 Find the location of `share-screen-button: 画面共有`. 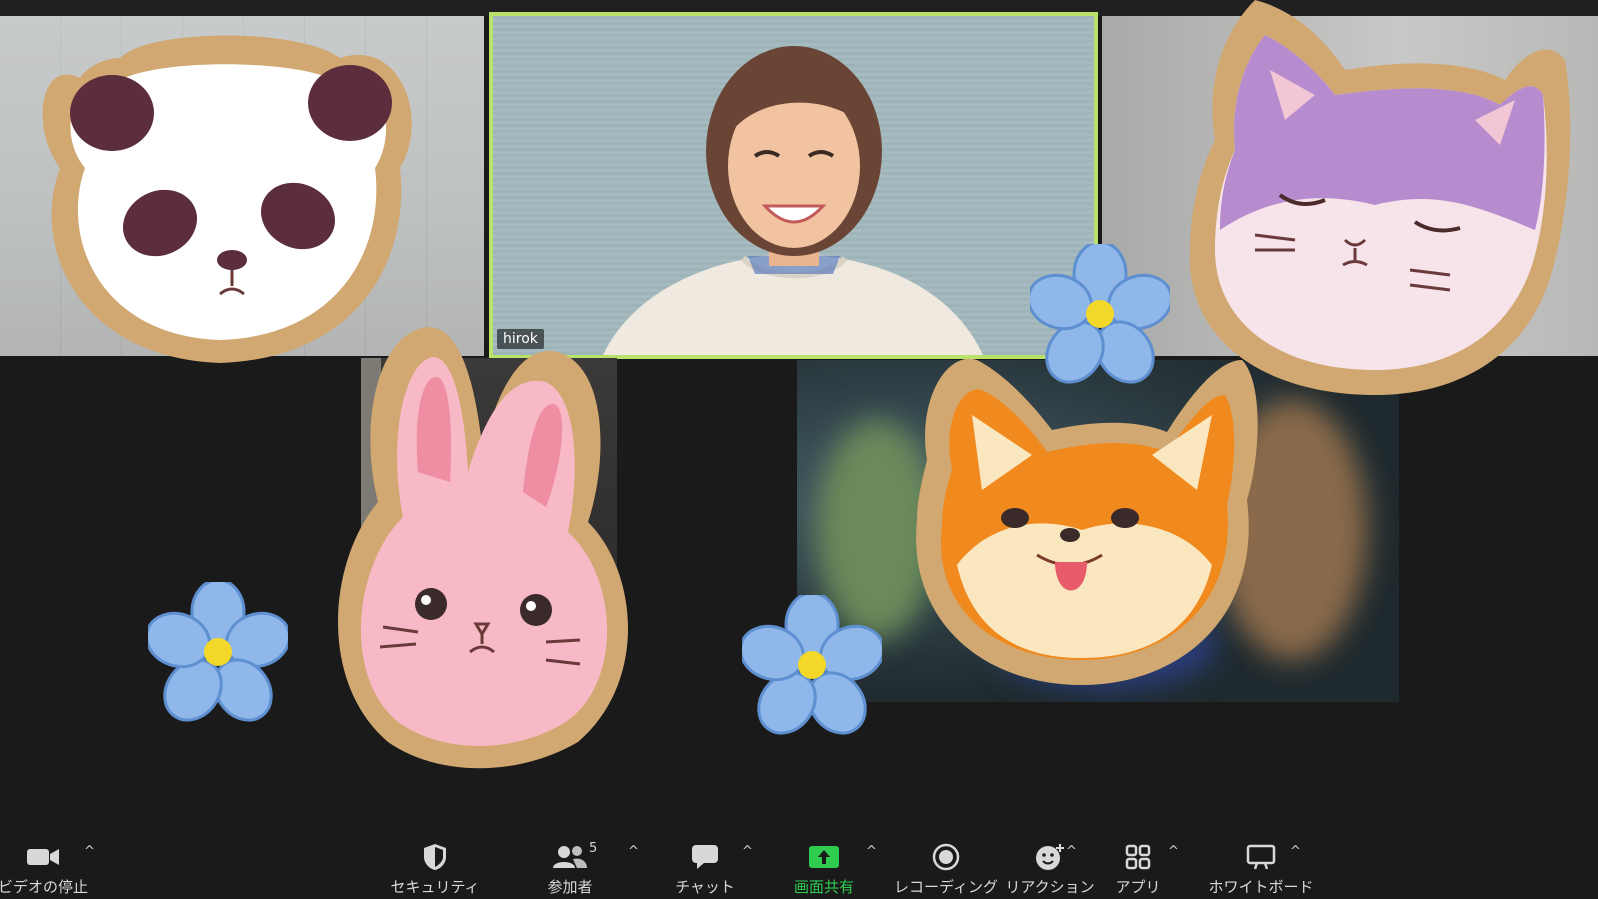

share-screen-button: 画面共有 is located at coordinates (824, 864).